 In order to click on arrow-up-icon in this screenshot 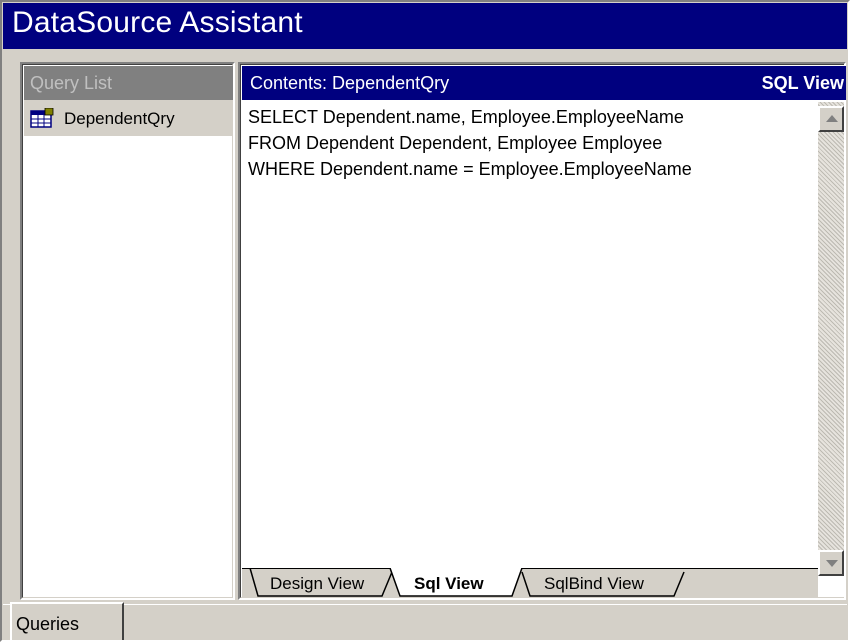, I will do `click(832, 118)`.